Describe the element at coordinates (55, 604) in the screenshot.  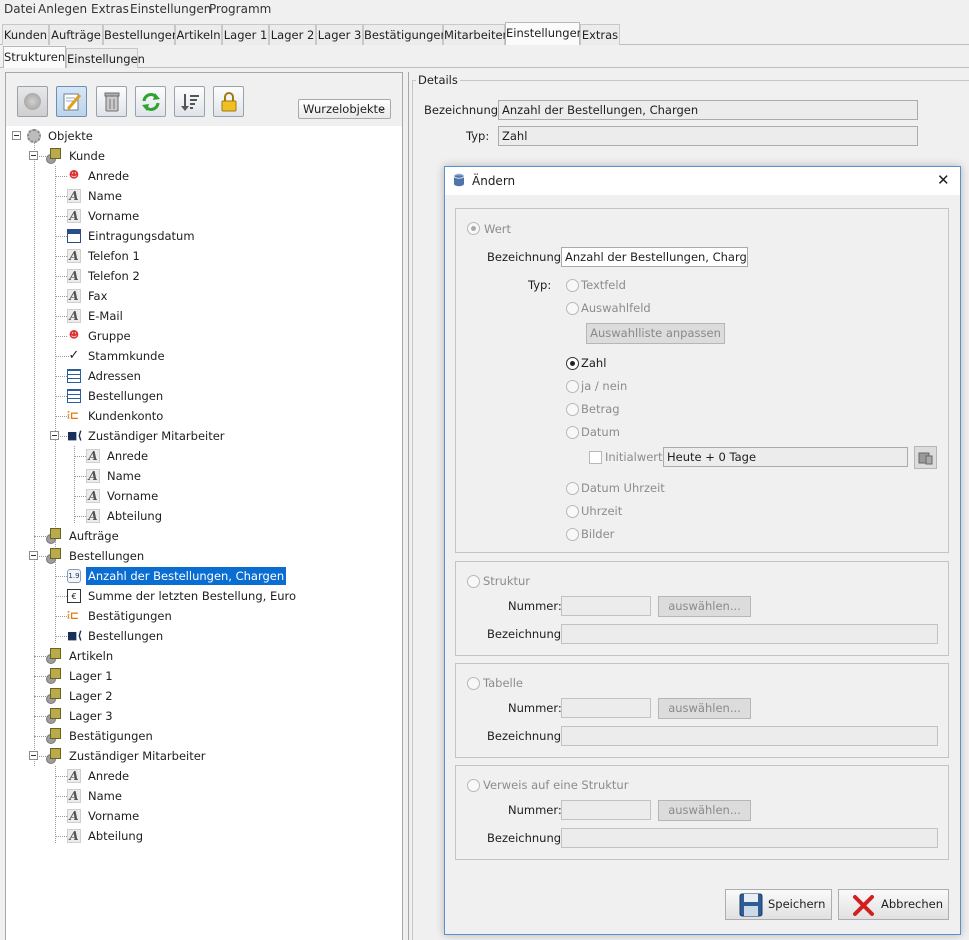
I see `tree-guide-line` at that location.